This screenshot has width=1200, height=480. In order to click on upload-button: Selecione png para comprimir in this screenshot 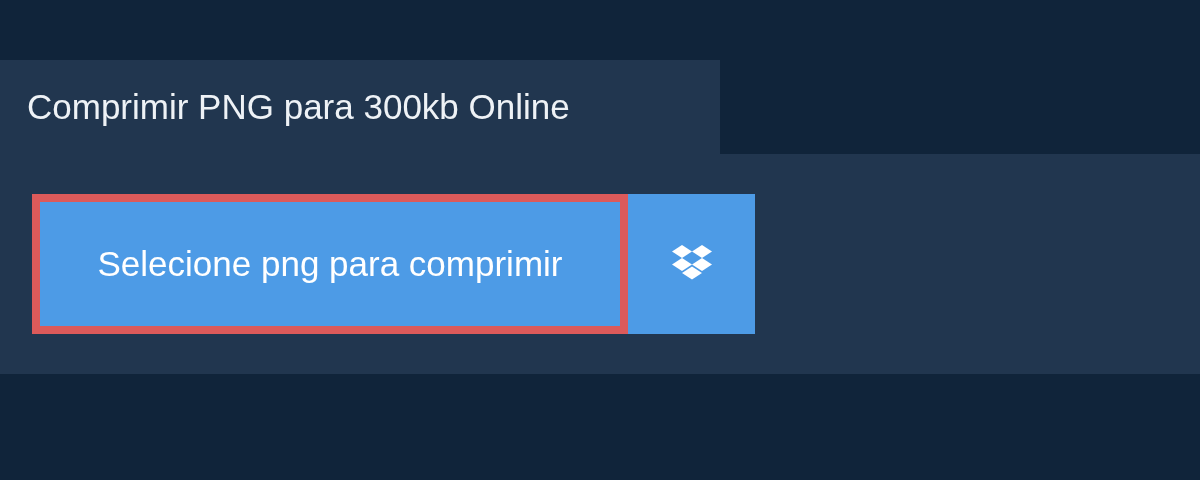, I will do `click(330, 264)`.